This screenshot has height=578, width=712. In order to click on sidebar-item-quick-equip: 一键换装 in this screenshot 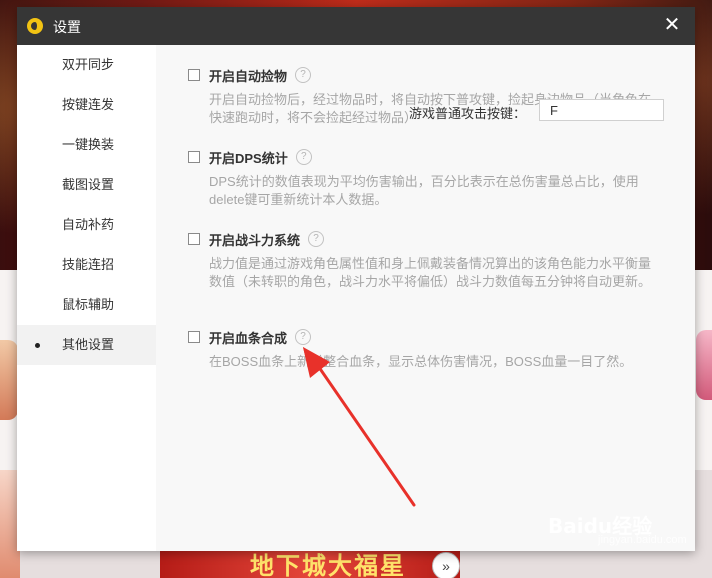, I will do `click(86, 145)`.